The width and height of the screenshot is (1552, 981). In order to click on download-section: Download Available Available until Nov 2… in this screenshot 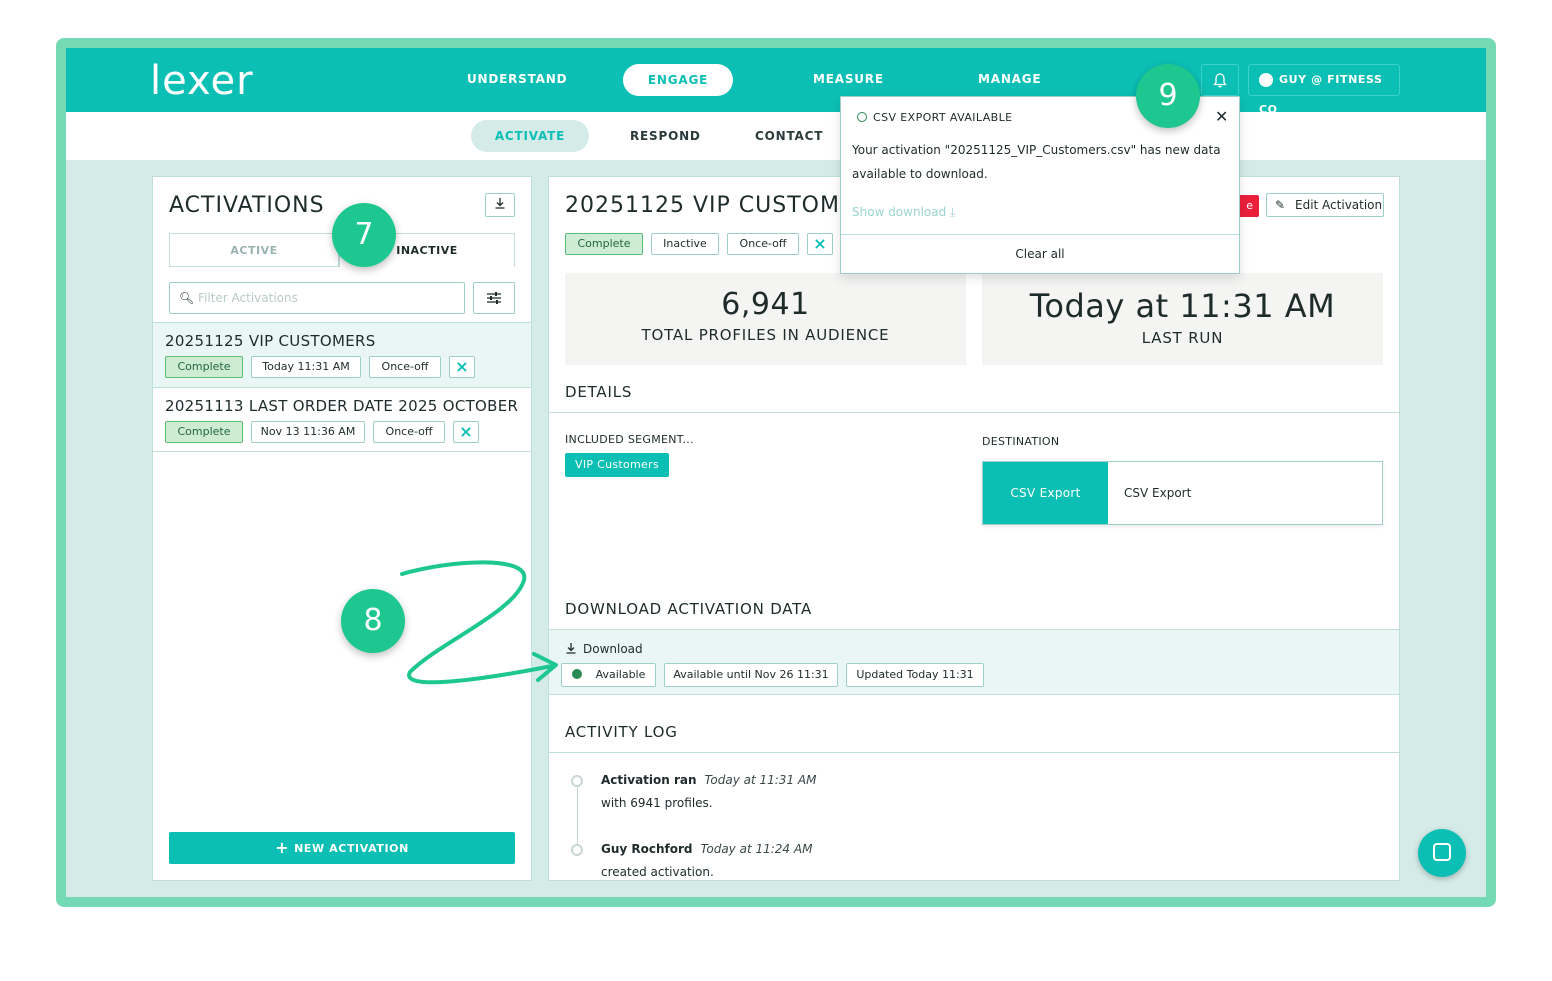, I will do `click(974, 662)`.